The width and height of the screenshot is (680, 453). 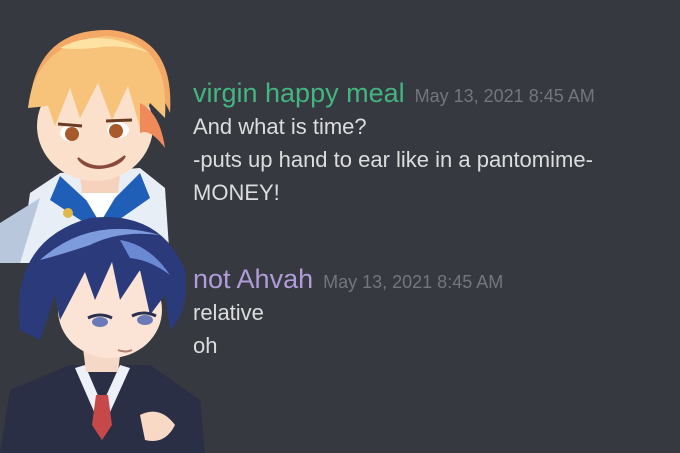 I want to click on message-line: oh, so click(x=205, y=345).